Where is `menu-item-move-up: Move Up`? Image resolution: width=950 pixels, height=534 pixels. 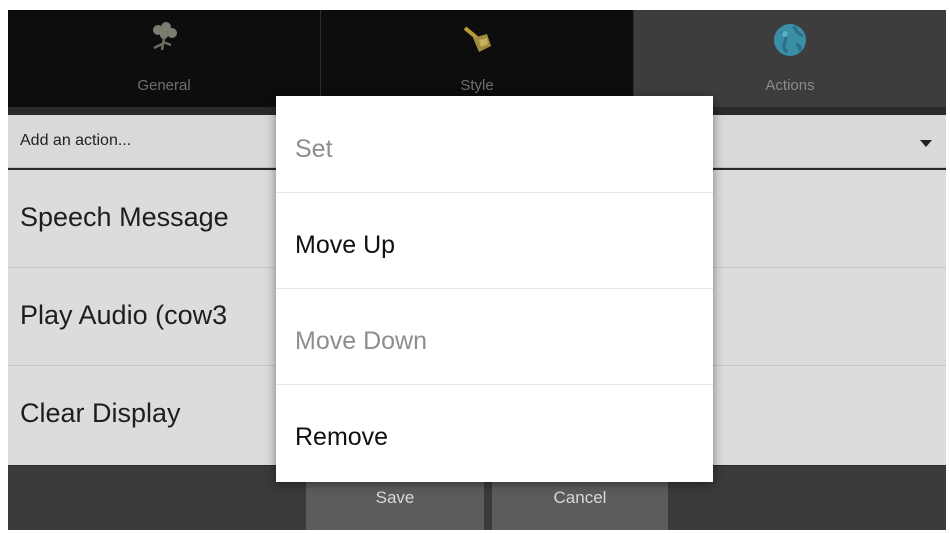 menu-item-move-up: Move Up is located at coordinates (494, 241).